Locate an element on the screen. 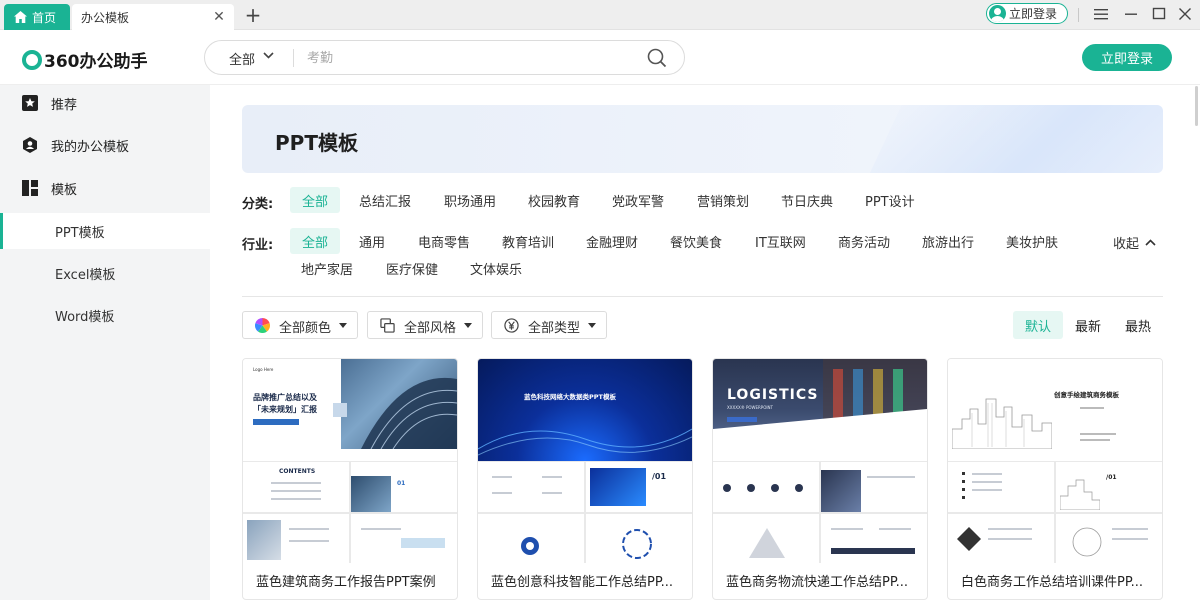 The image size is (1200, 600). category-chip: PPT设计 is located at coordinates (890, 200).